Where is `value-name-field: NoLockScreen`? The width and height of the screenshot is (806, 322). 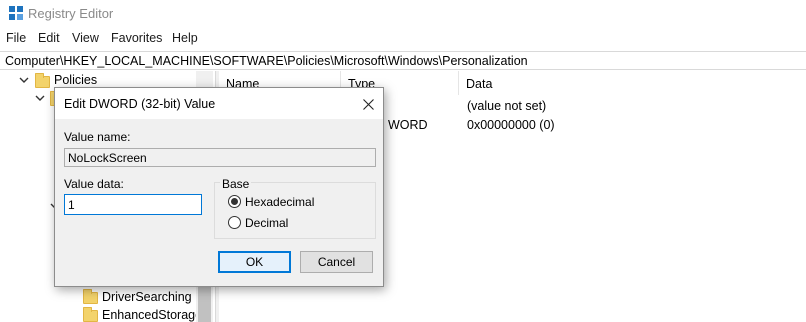 value-name-field: NoLockScreen is located at coordinates (220, 157).